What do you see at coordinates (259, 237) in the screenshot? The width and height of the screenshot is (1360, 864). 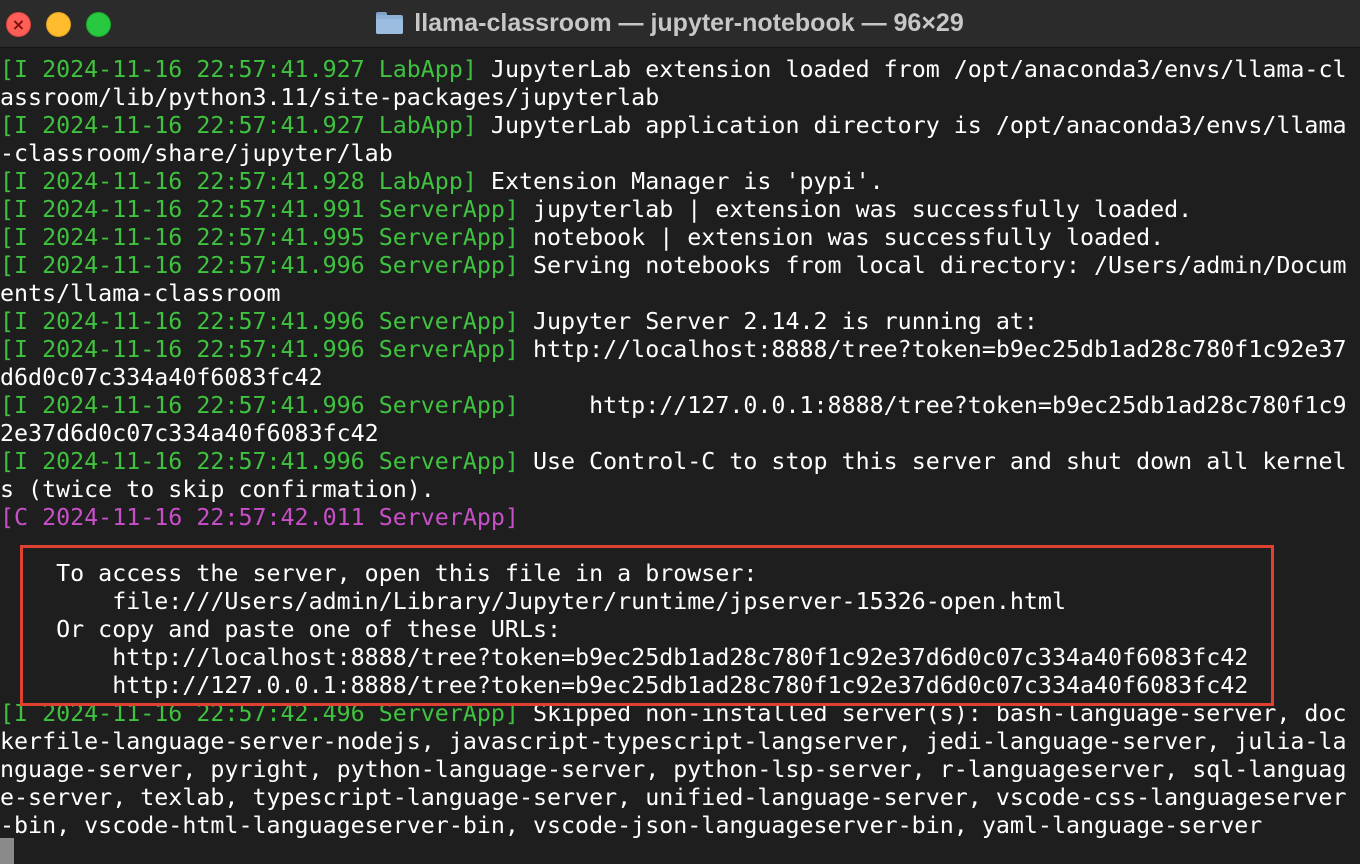 I see `log-tag: [I 2024-11-16 22:57:41.995 ServerApp]` at bounding box center [259, 237].